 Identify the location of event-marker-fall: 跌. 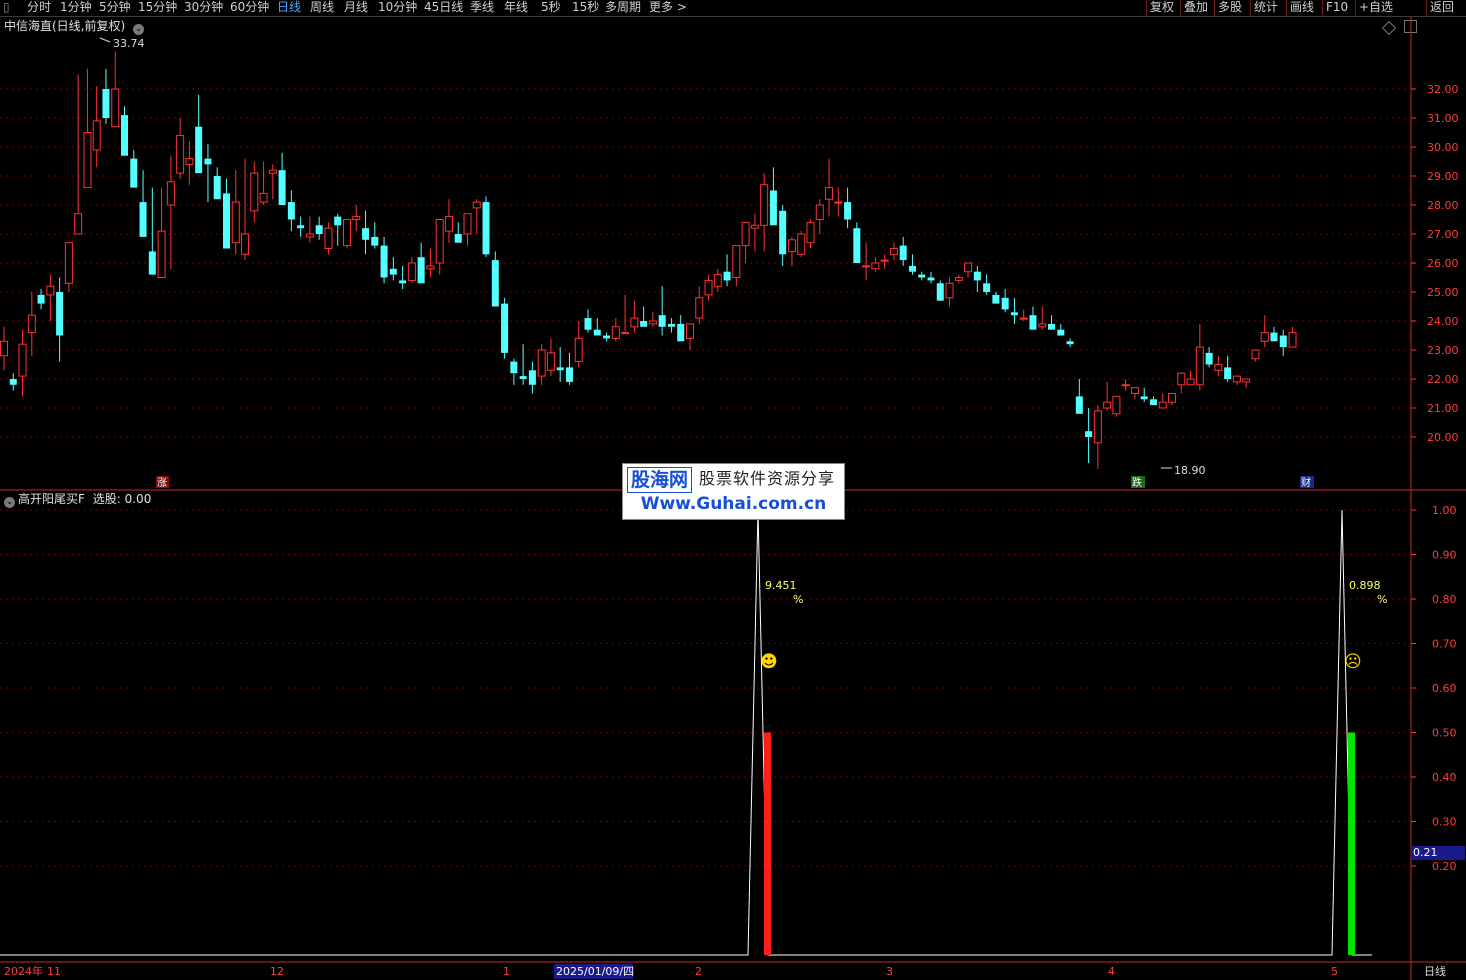
(1138, 482).